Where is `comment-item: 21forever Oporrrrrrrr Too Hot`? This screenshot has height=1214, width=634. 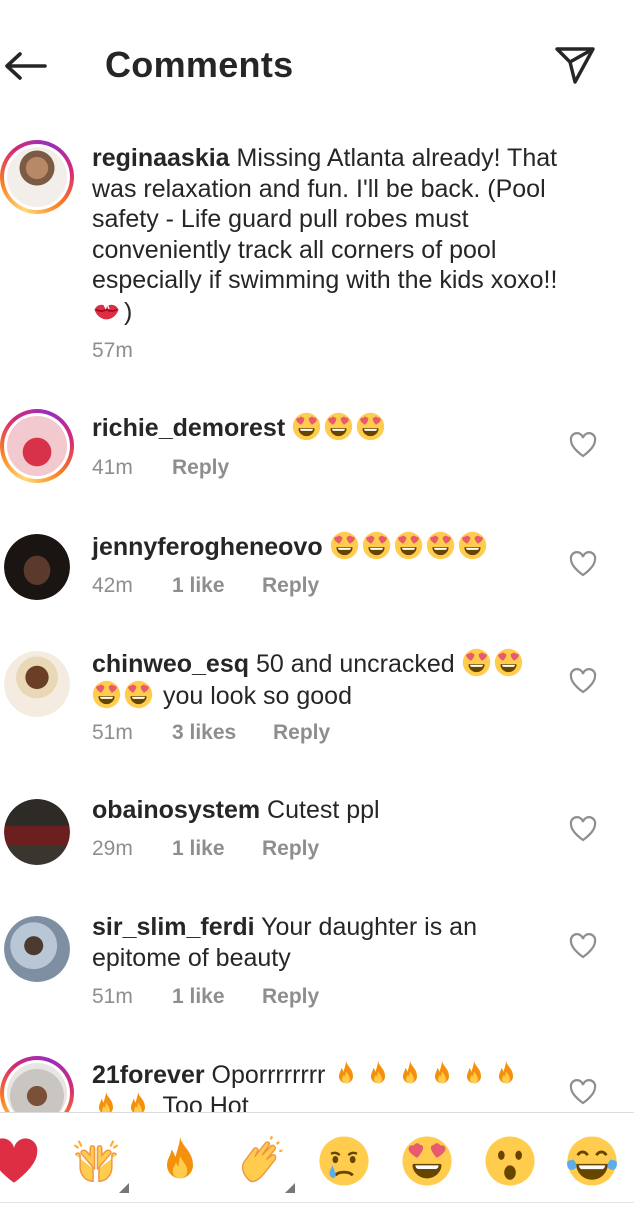 comment-item: 21forever Oporrrrrrrr Too Hot is located at coordinates (317, 1084).